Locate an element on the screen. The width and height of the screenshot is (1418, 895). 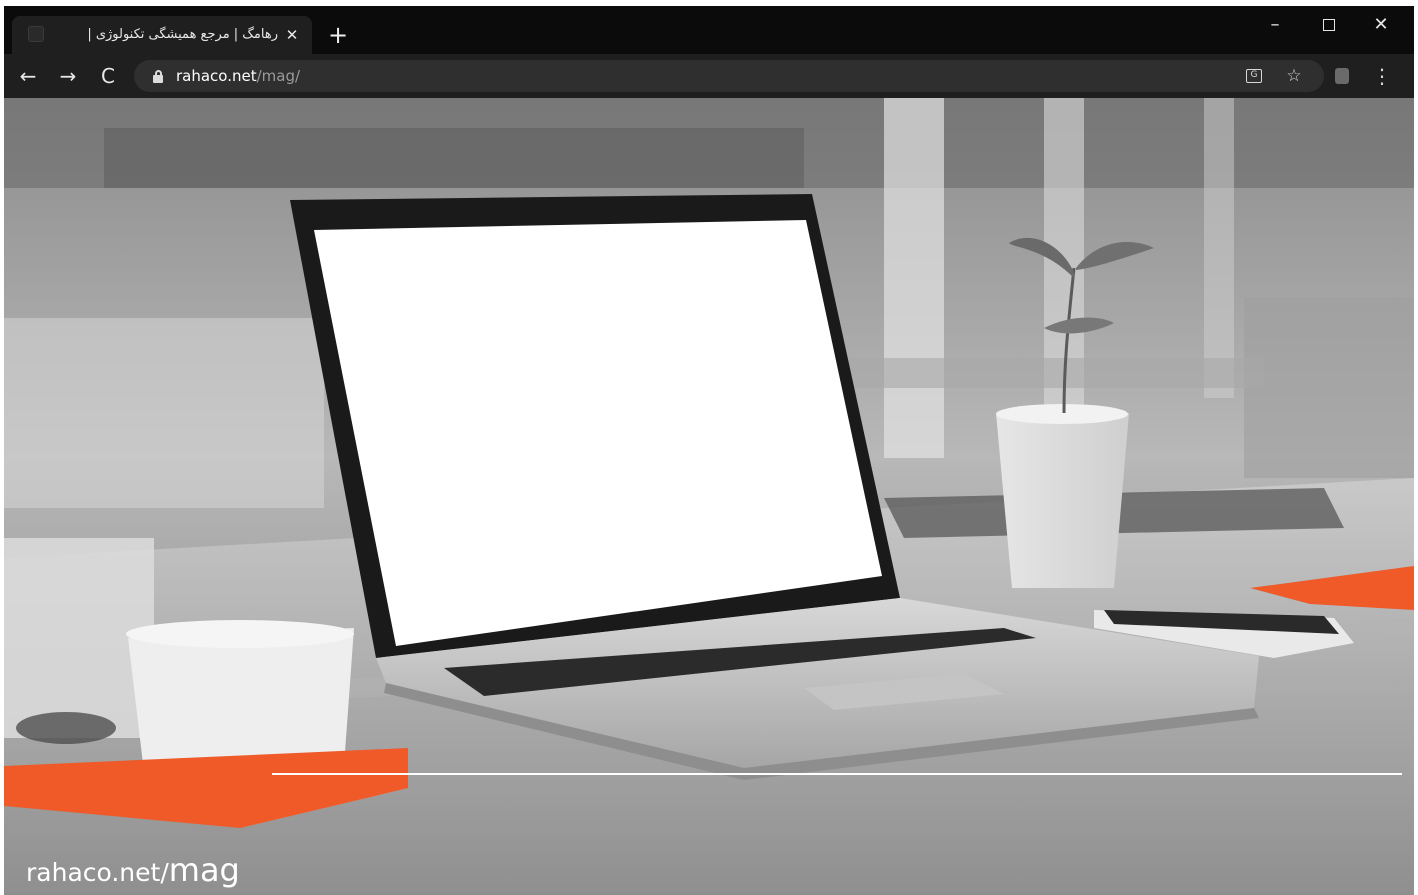
browser-menu-icon: ⋮ is located at coordinates (1382, 76).